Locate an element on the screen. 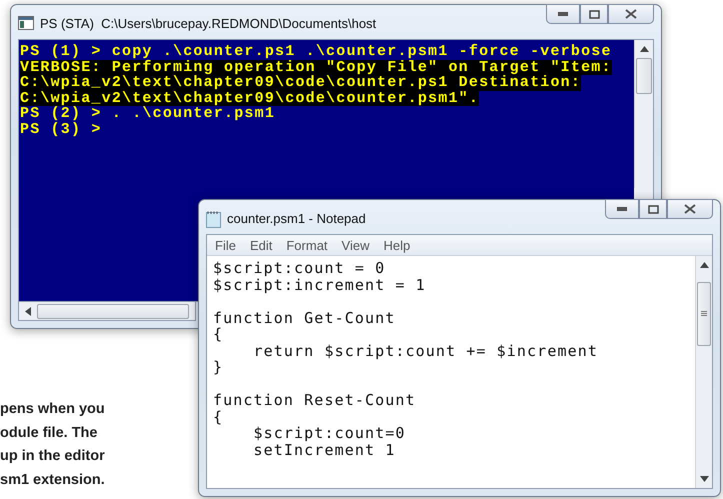 This screenshot has height=499, width=723. console-icon is located at coordinates (26, 23).